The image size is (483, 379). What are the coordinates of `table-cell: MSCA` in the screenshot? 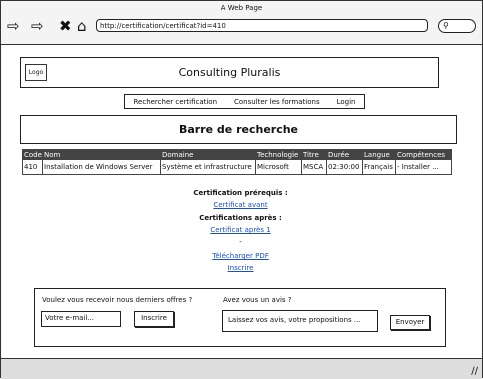 It's located at (314, 167).